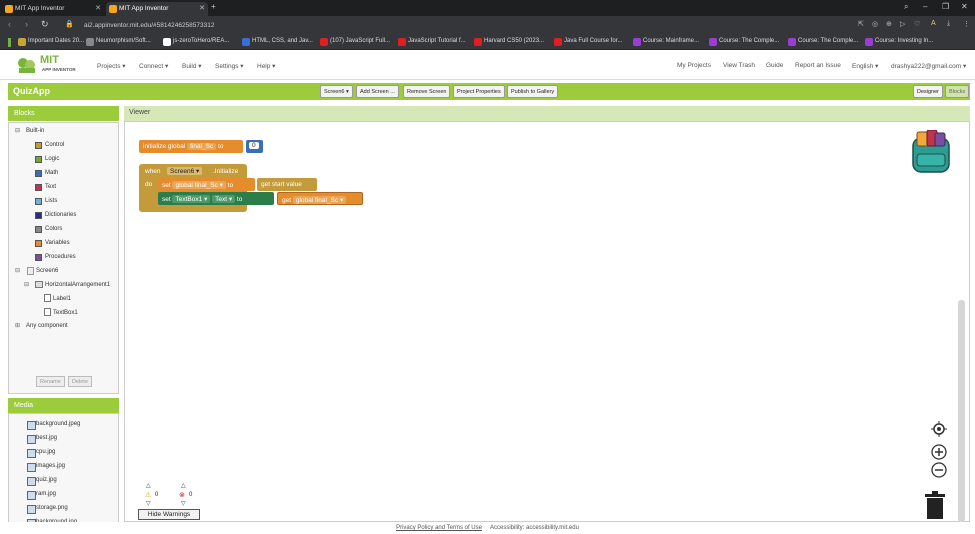  What do you see at coordinates (199, 185) in the screenshot?
I see `global-variable-dropdown: global final_Sc ▾` at bounding box center [199, 185].